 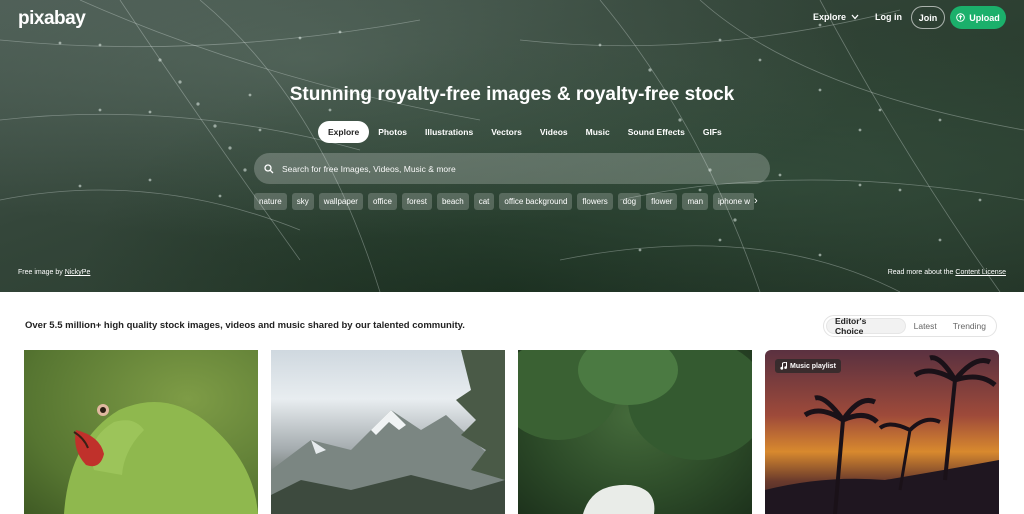 I want to click on upload-label: Upload, so click(x=984, y=17).